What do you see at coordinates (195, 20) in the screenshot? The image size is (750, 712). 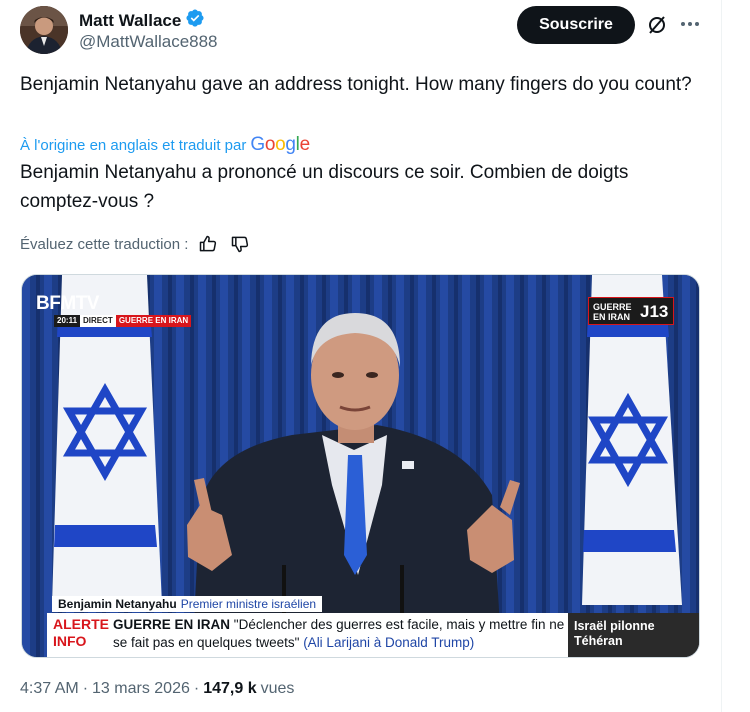 I see `verified-badge-icon` at bounding box center [195, 20].